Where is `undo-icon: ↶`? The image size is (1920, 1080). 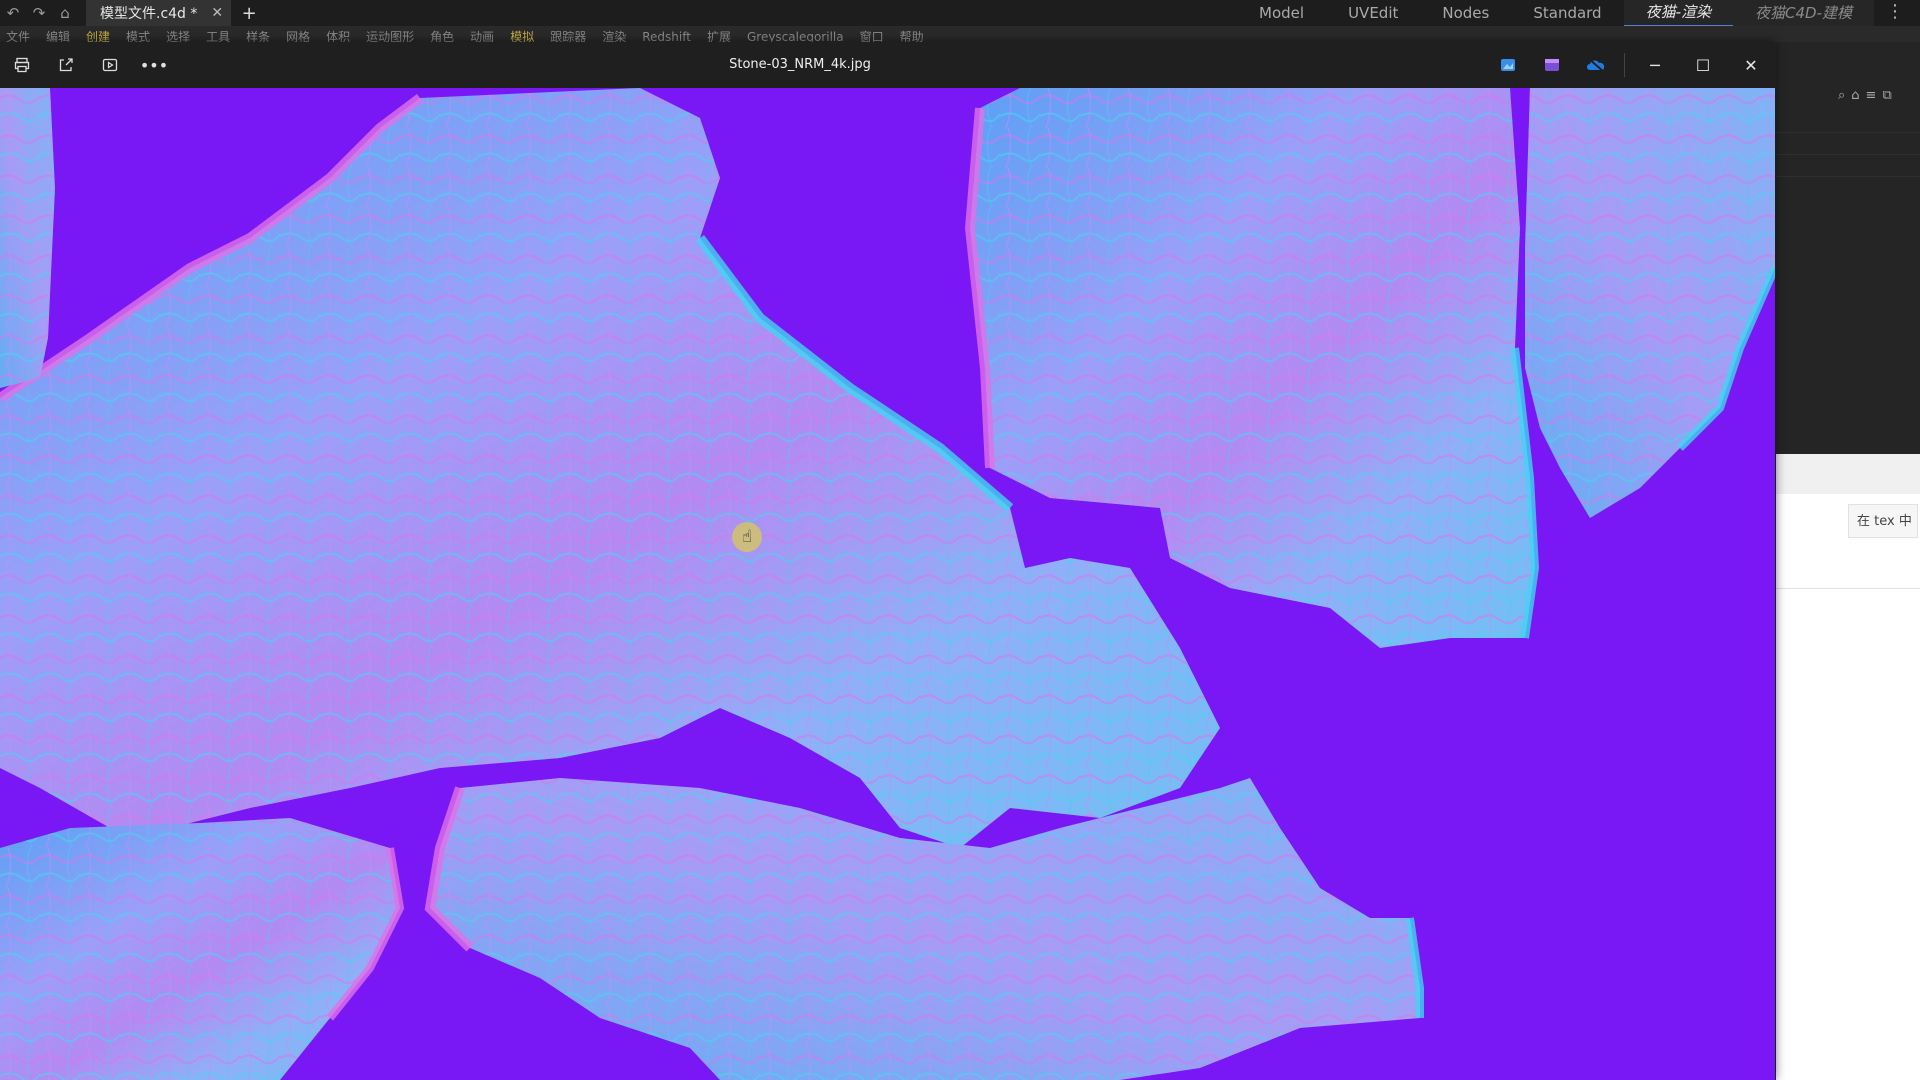 undo-icon: ↶ is located at coordinates (13, 13).